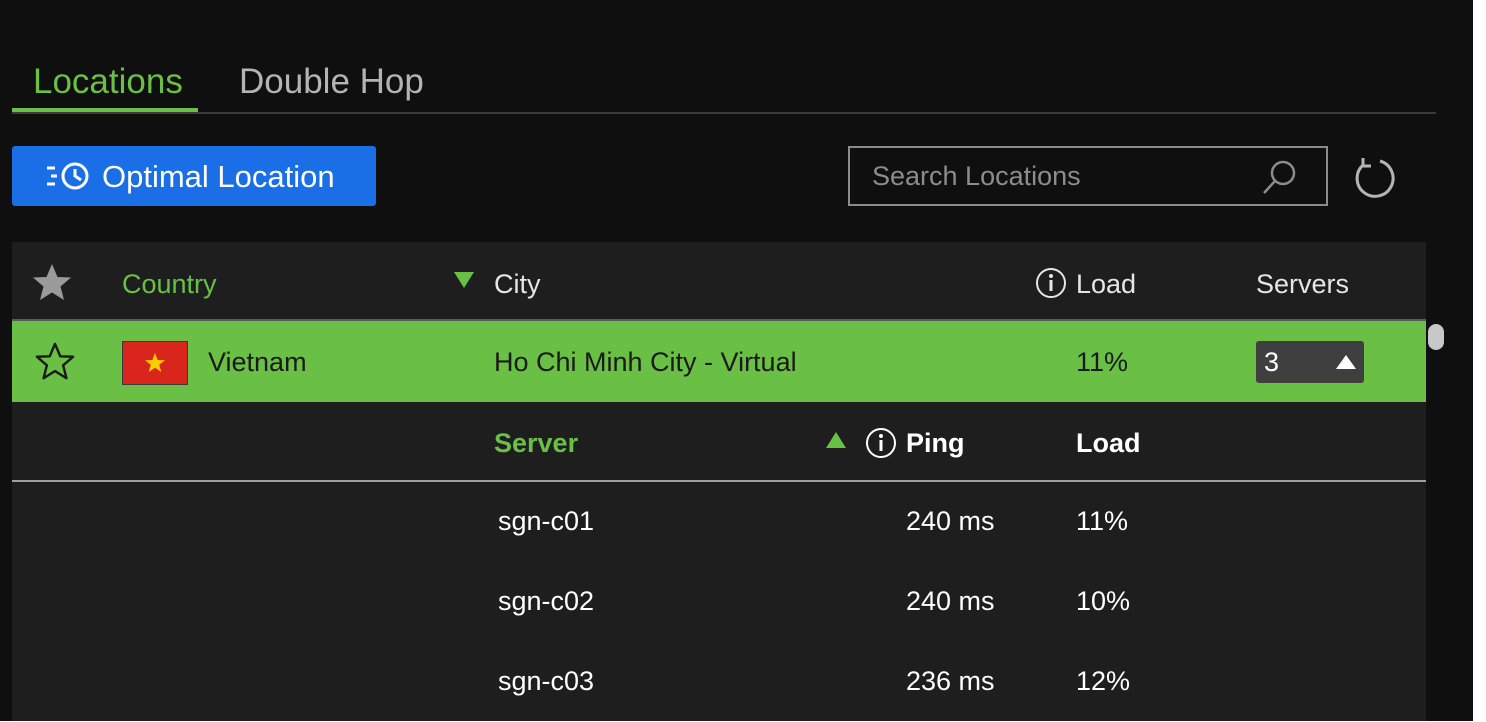 The width and height of the screenshot is (1486, 722). Describe the element at coordinates (52, 283) in the screenshot. I see `star-filled-icon` at that location.